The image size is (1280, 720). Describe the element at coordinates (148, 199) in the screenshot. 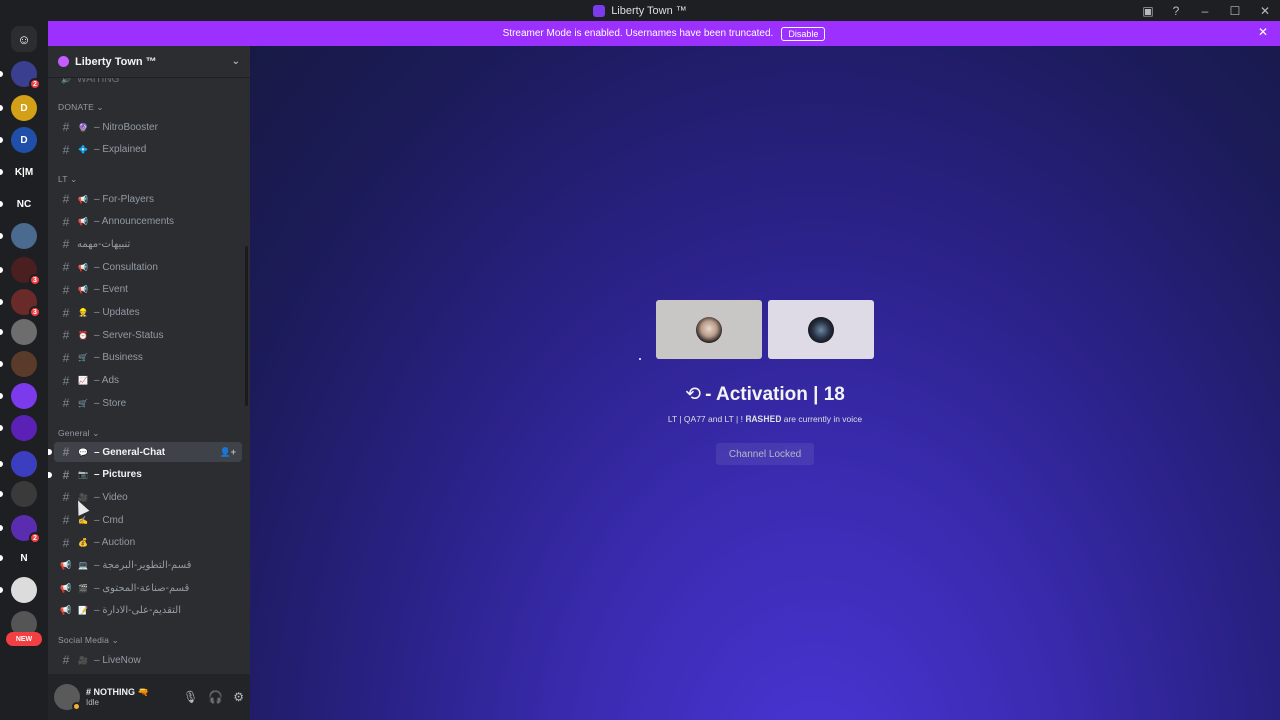

I see `channel-item: # 📢 – For-Players` at that location.